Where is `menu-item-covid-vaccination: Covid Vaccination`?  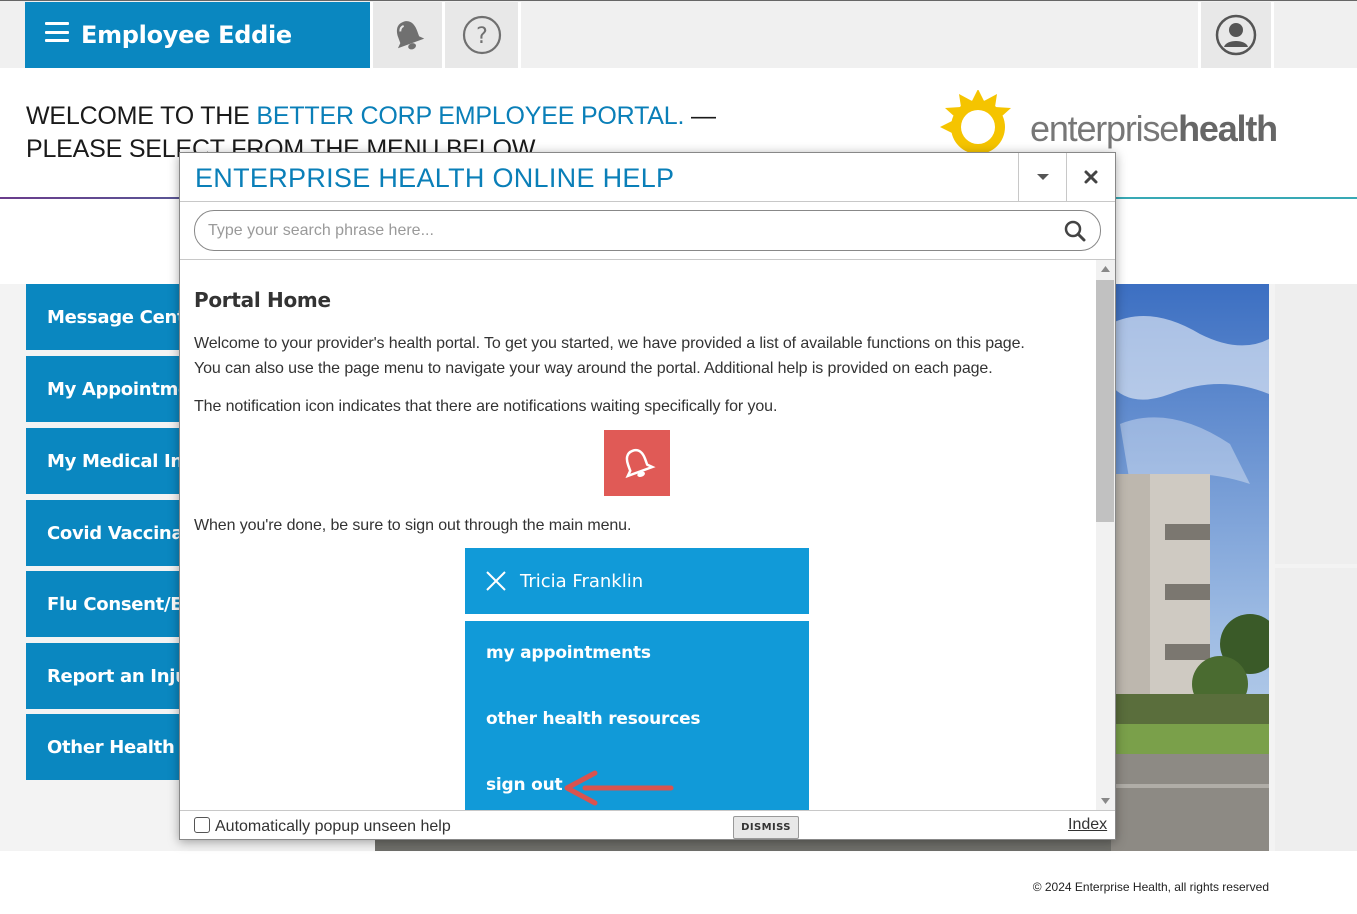
menu-item-covid-vaccination: Covid Vaccination is located at coordinates (106, 533).